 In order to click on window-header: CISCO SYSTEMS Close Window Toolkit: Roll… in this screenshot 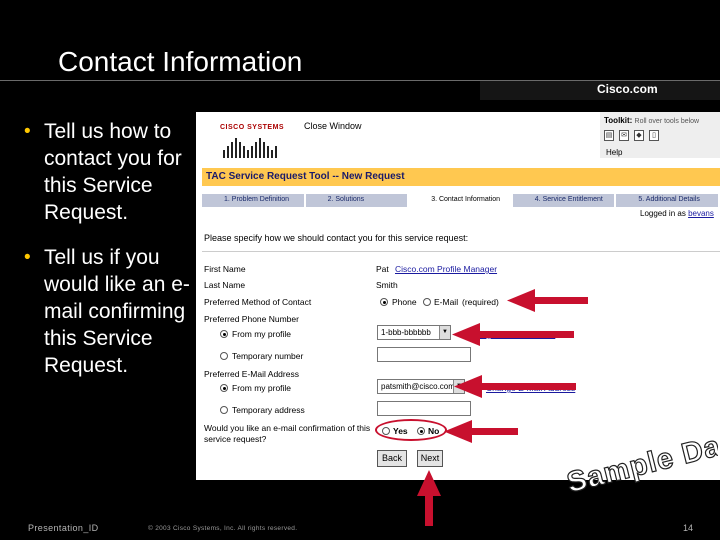, I will do `click(458, 138)`.